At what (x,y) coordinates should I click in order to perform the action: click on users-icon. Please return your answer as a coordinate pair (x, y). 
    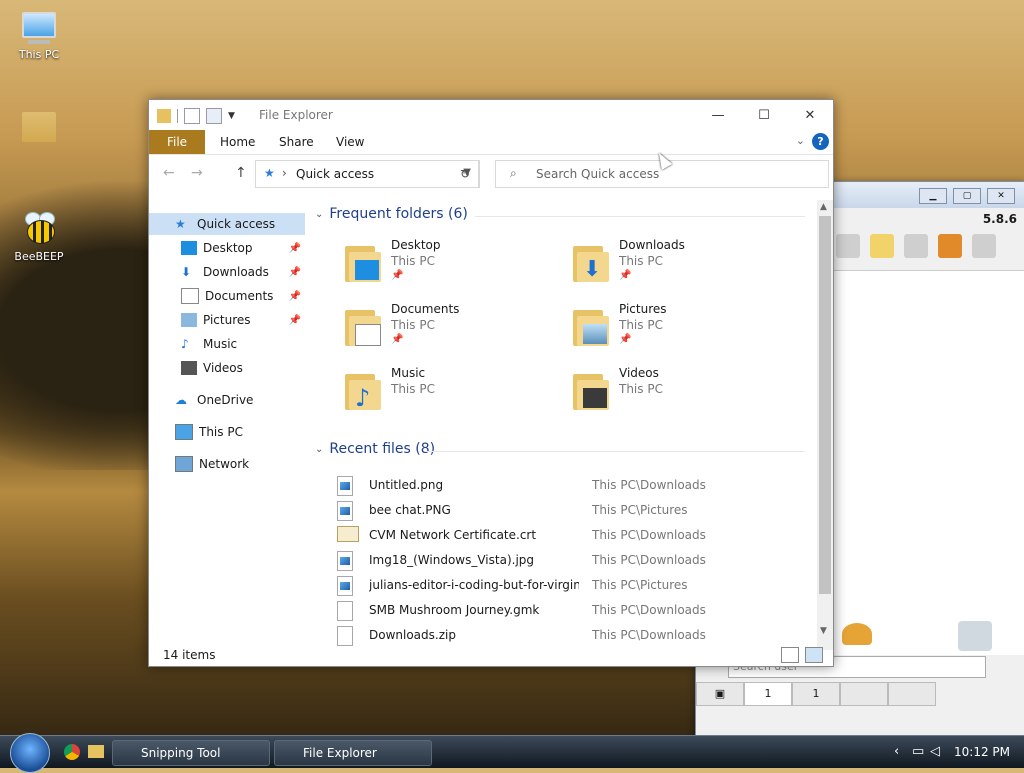
    Looking at the image, I should click on (857, 634).